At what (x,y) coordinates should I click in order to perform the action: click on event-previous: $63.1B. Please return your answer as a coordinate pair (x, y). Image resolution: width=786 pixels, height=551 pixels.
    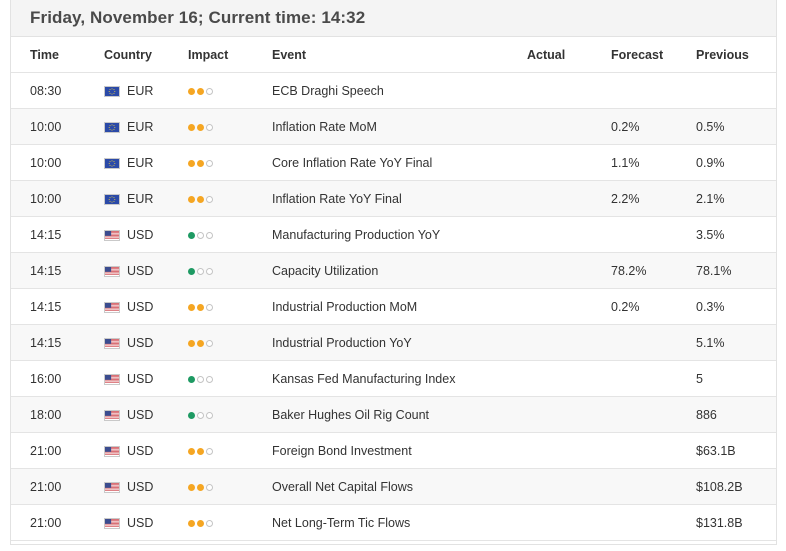
    Looking at the image, I should click on (716, 451).